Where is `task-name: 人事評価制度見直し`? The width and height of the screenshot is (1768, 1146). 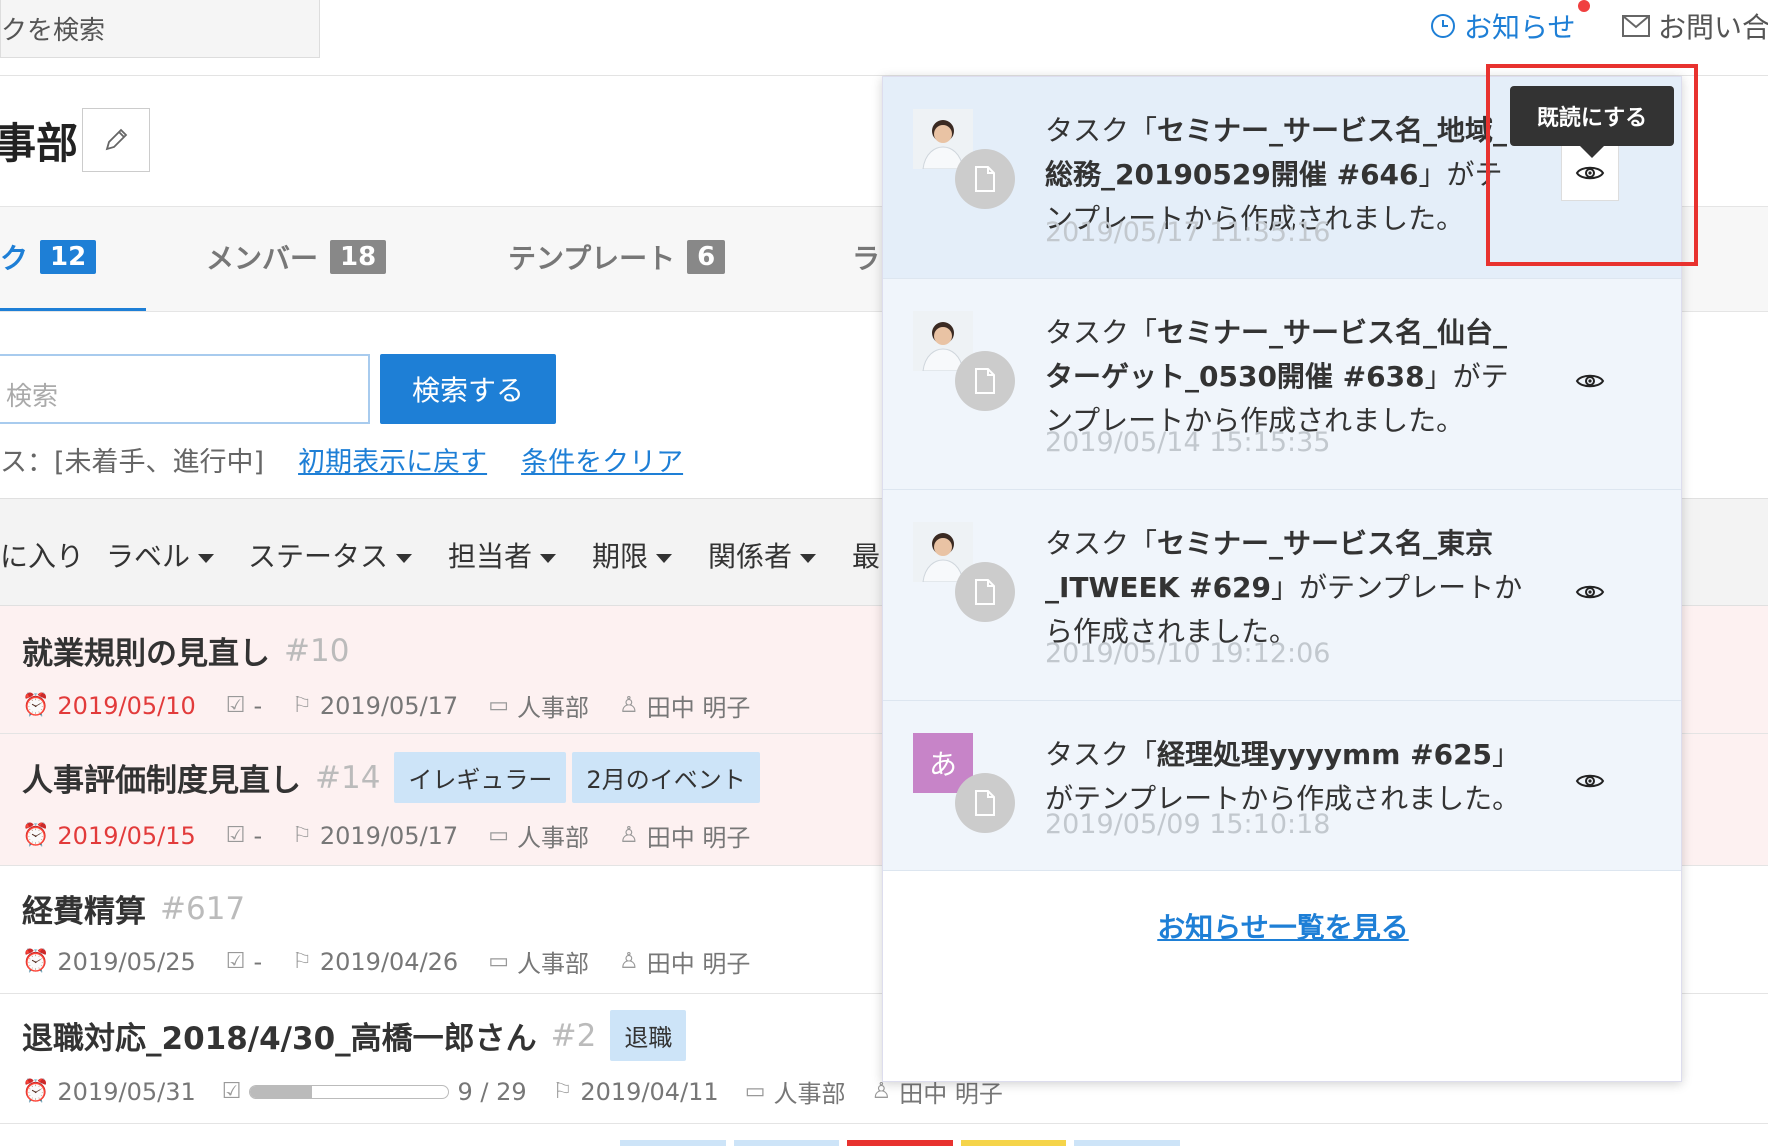 task-name: 人事評価制度見直し is located at coordinates (161, 781).